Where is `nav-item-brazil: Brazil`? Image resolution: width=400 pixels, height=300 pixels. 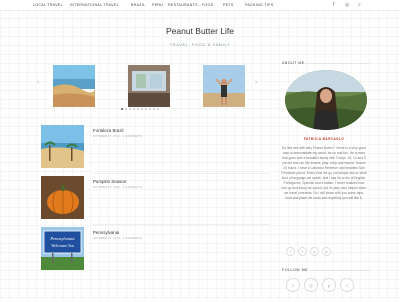 nav-item-brazil: Brazil is located at coordinates (138, 5).